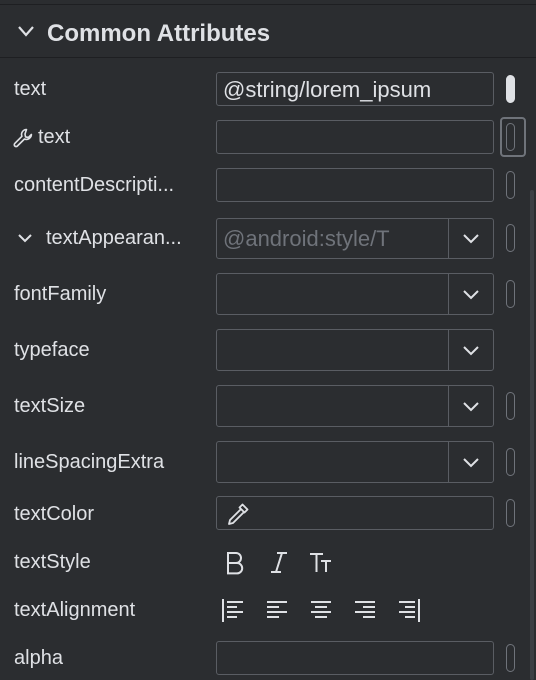 This screenshot has height=680, width=536. Describe the element at coordinates (510, 294) in the screenshot. I see `font-family-resource-indicator` at that location.